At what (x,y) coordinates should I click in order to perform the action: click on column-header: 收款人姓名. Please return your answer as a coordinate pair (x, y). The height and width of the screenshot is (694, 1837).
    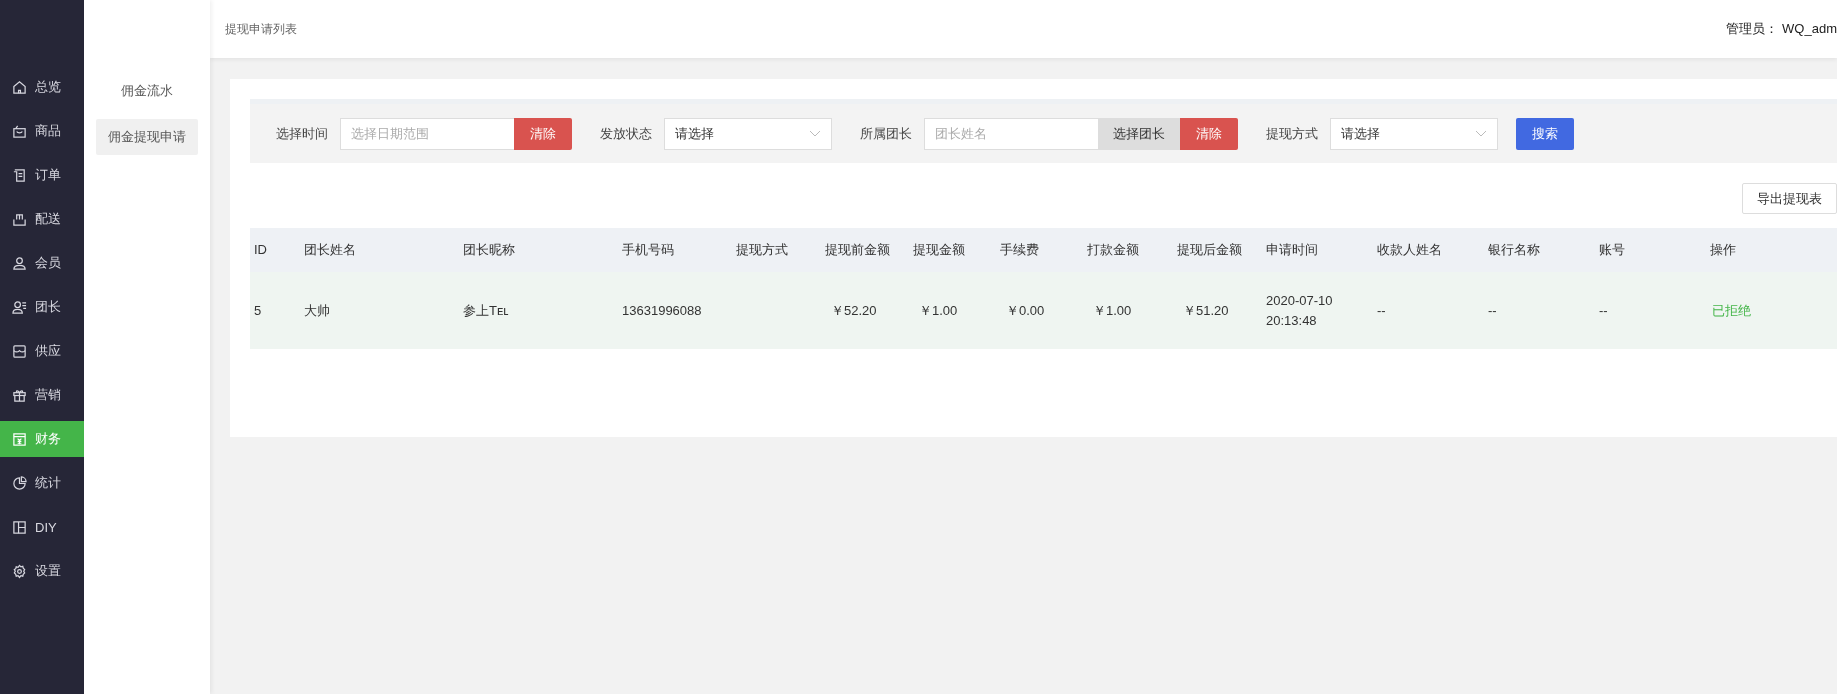
    Looking at the image, I should click on (1409, 250).